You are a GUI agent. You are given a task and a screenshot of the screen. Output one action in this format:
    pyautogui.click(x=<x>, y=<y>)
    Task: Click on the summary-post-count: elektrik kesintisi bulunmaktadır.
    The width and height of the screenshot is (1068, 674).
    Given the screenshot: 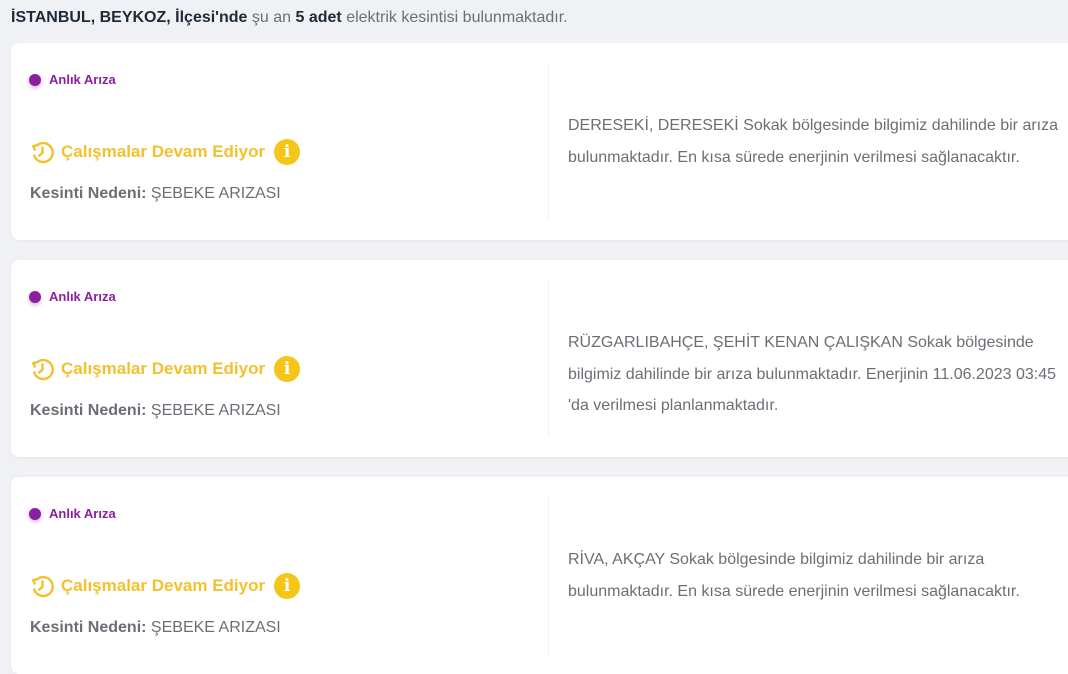 What is the action you would take?
    pyautogui.click(x=457, y=17)
    